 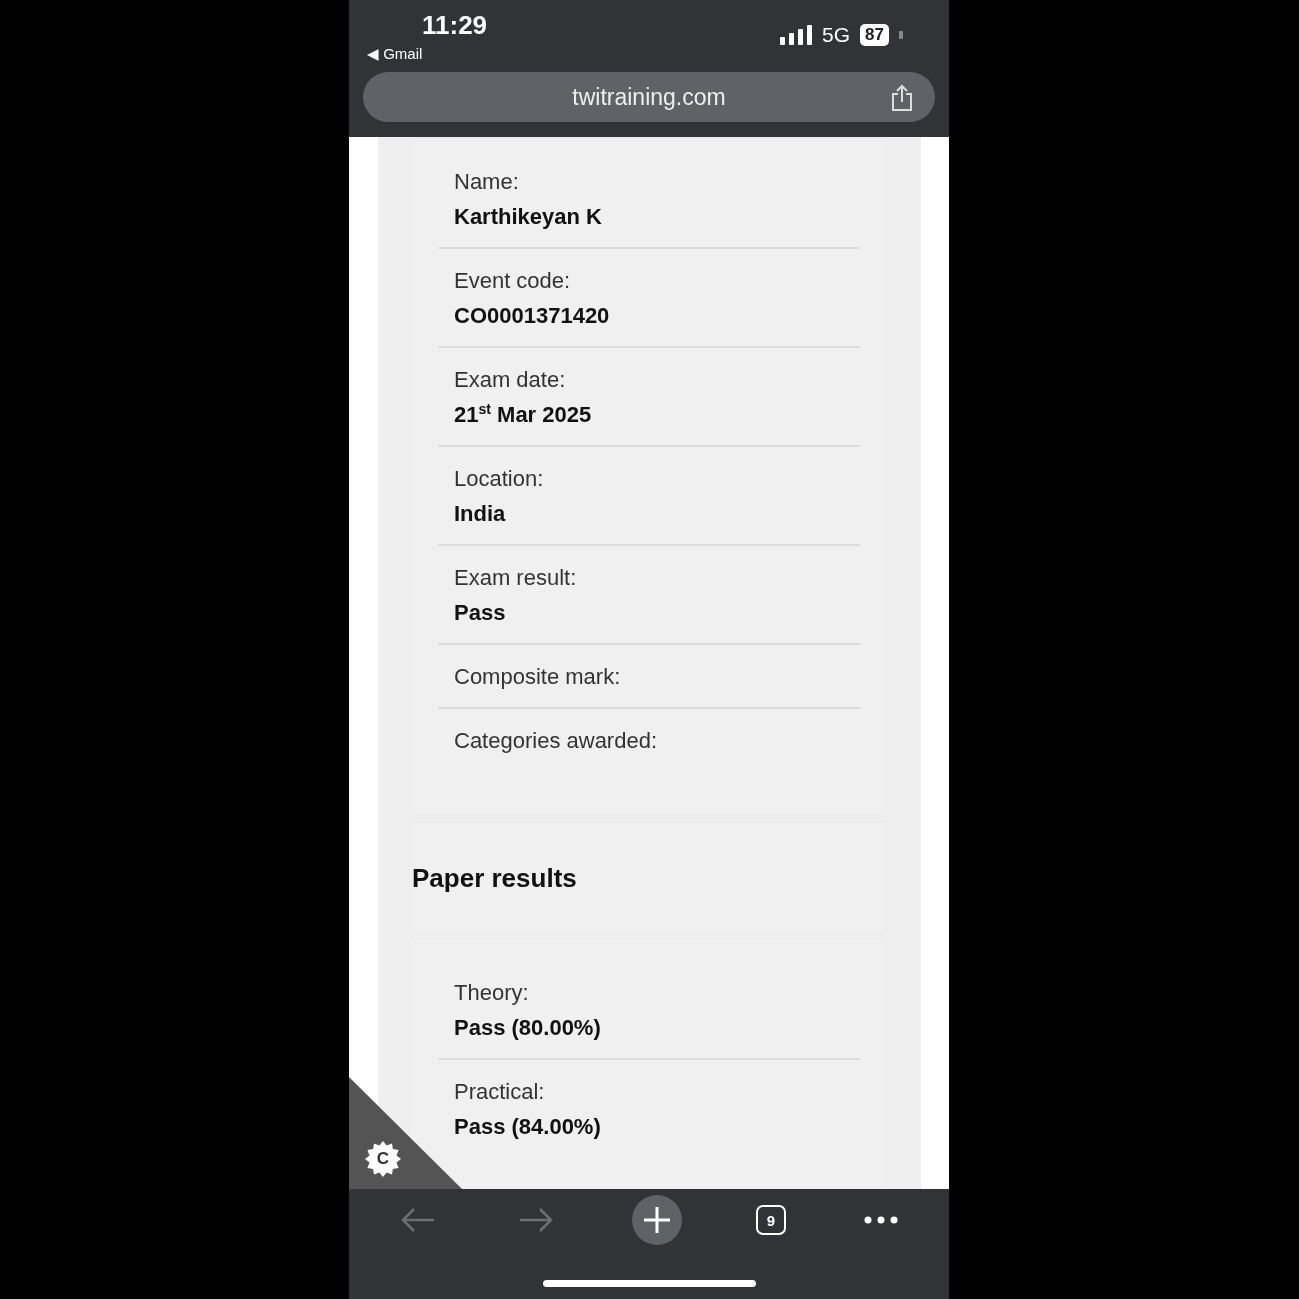 What do you see at coordinates (395, 54) in the screenshot?
I see `back-to-app-link: ◀ Gmail` at bounding box center [395, 54].